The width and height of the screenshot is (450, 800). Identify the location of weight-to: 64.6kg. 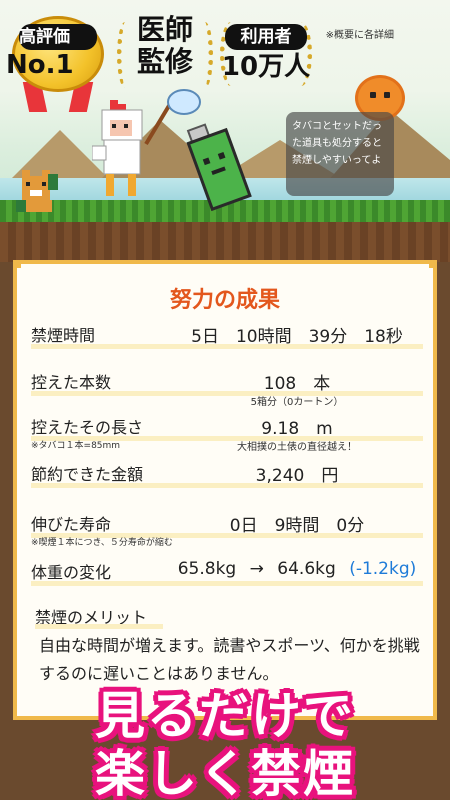
(306, 569).